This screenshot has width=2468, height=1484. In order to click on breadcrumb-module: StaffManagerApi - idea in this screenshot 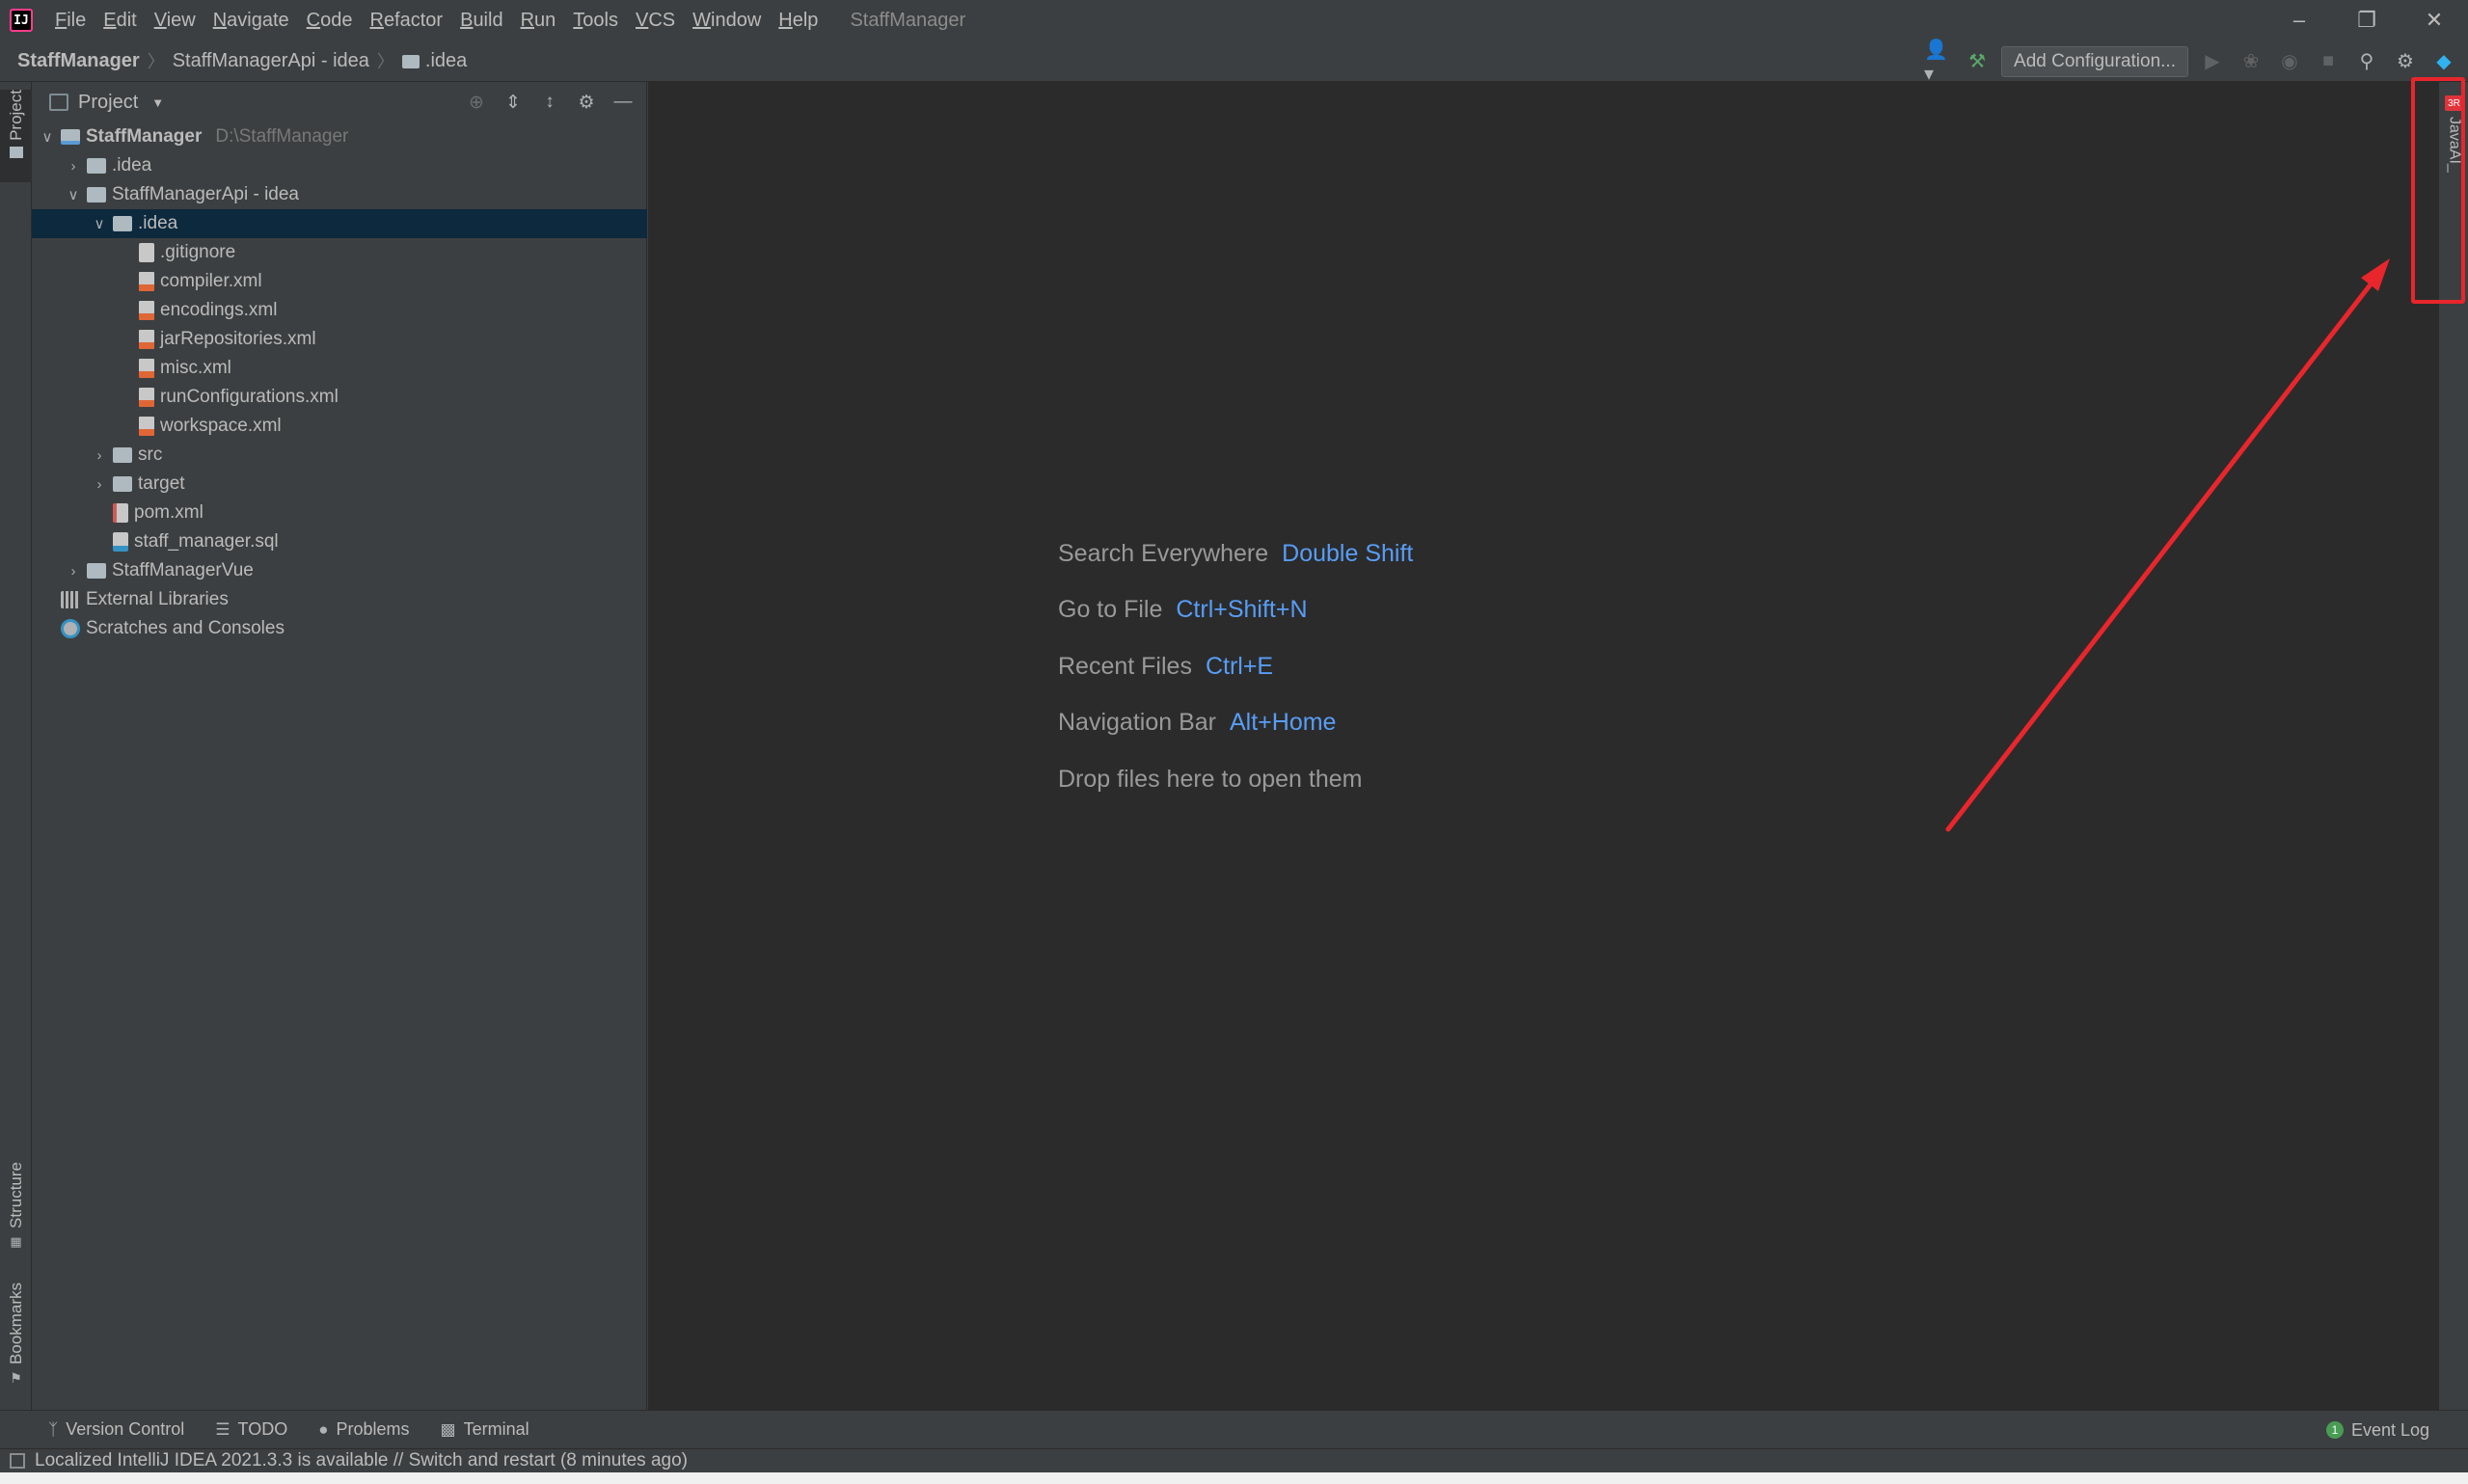, I will do `click(271, 61)`.